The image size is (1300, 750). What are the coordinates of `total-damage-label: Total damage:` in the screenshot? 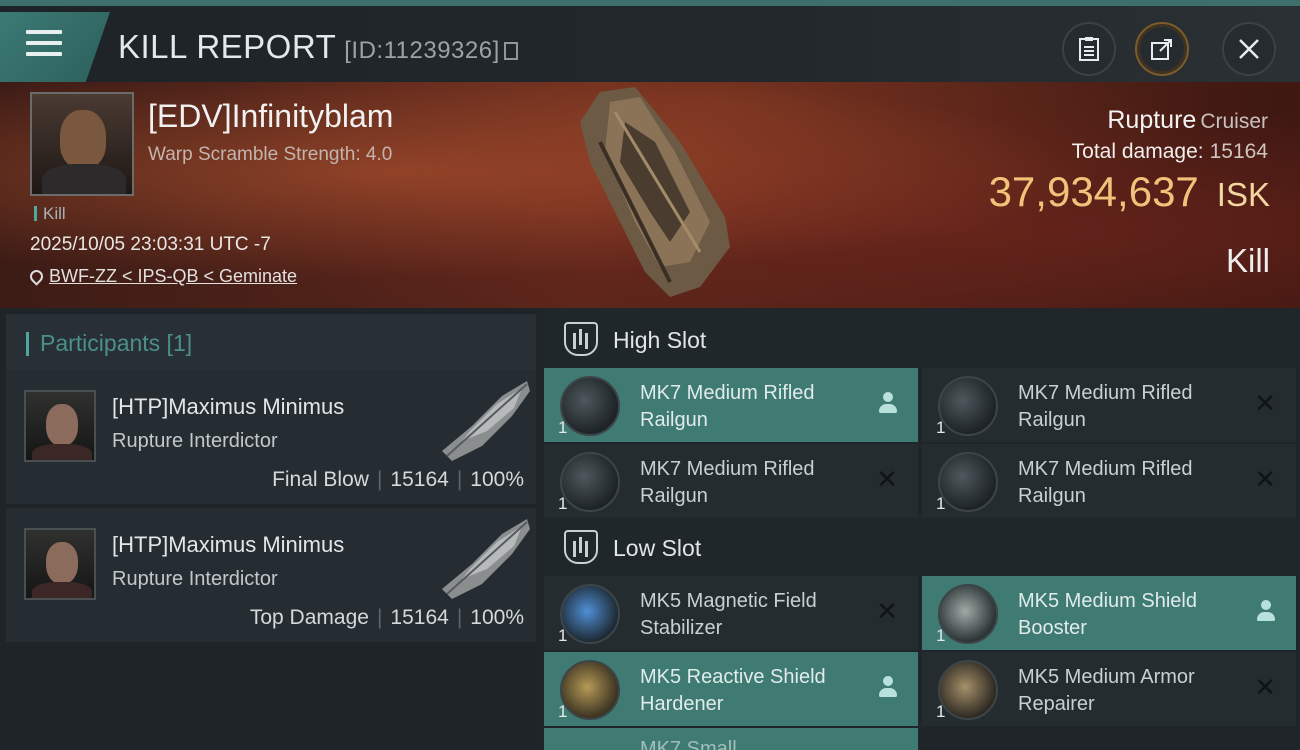 It's located at (1137, 151).